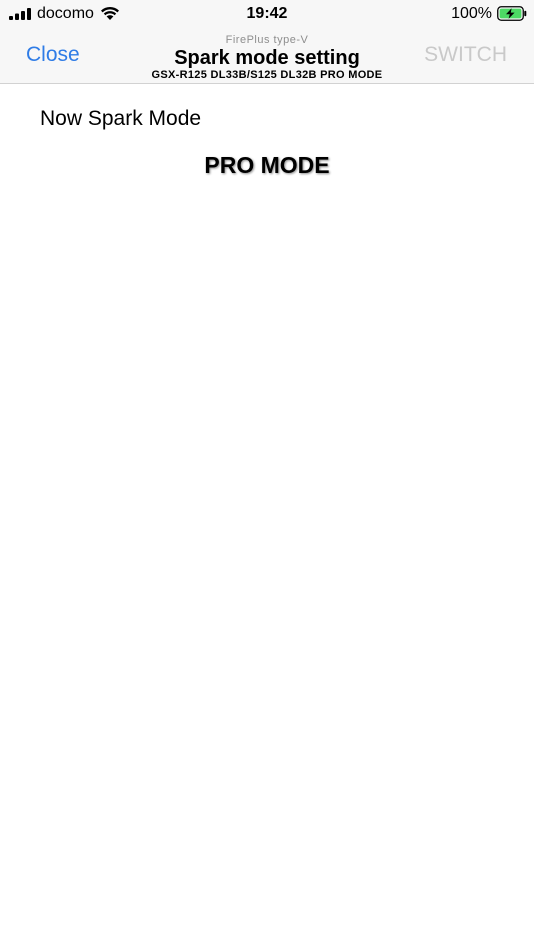 This screenshot has width=534, height=950. Describe the element at coordinates (267, 165) in the screenshot. I see `current-mode-value: PRO MODE` at that location.